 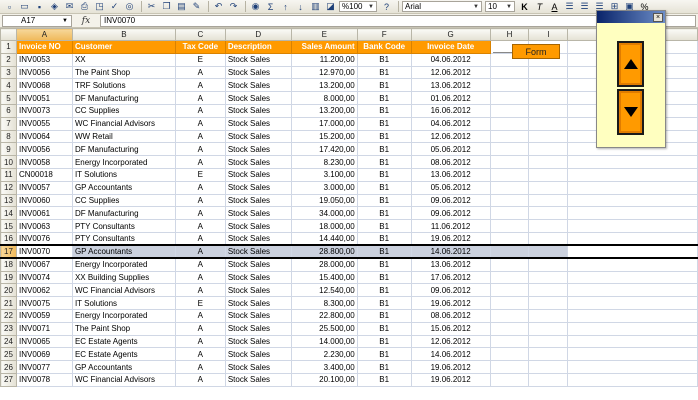 I want to click on column-header-f: F, so click(x=384, y=34).